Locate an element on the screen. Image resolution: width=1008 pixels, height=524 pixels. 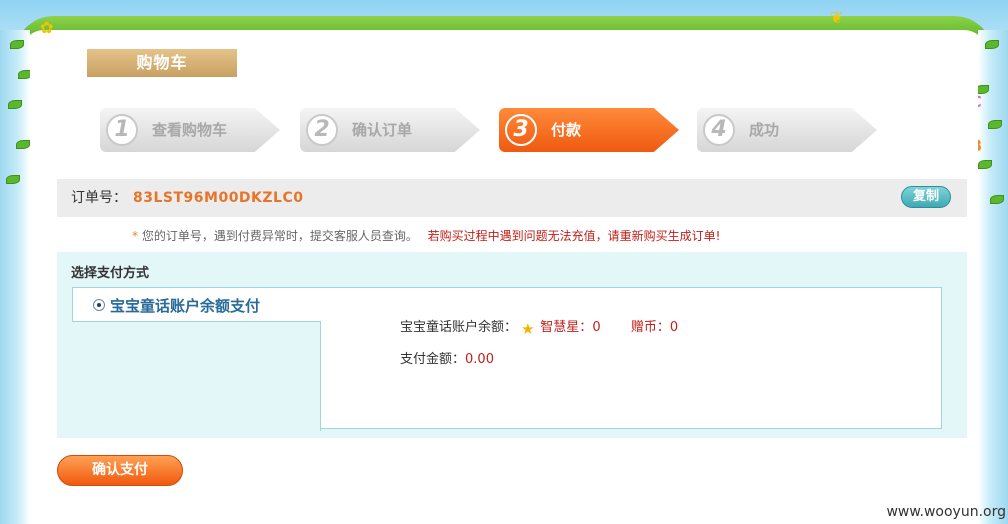
butterfly-icon: ❦ is located at coordinates (837, 17).